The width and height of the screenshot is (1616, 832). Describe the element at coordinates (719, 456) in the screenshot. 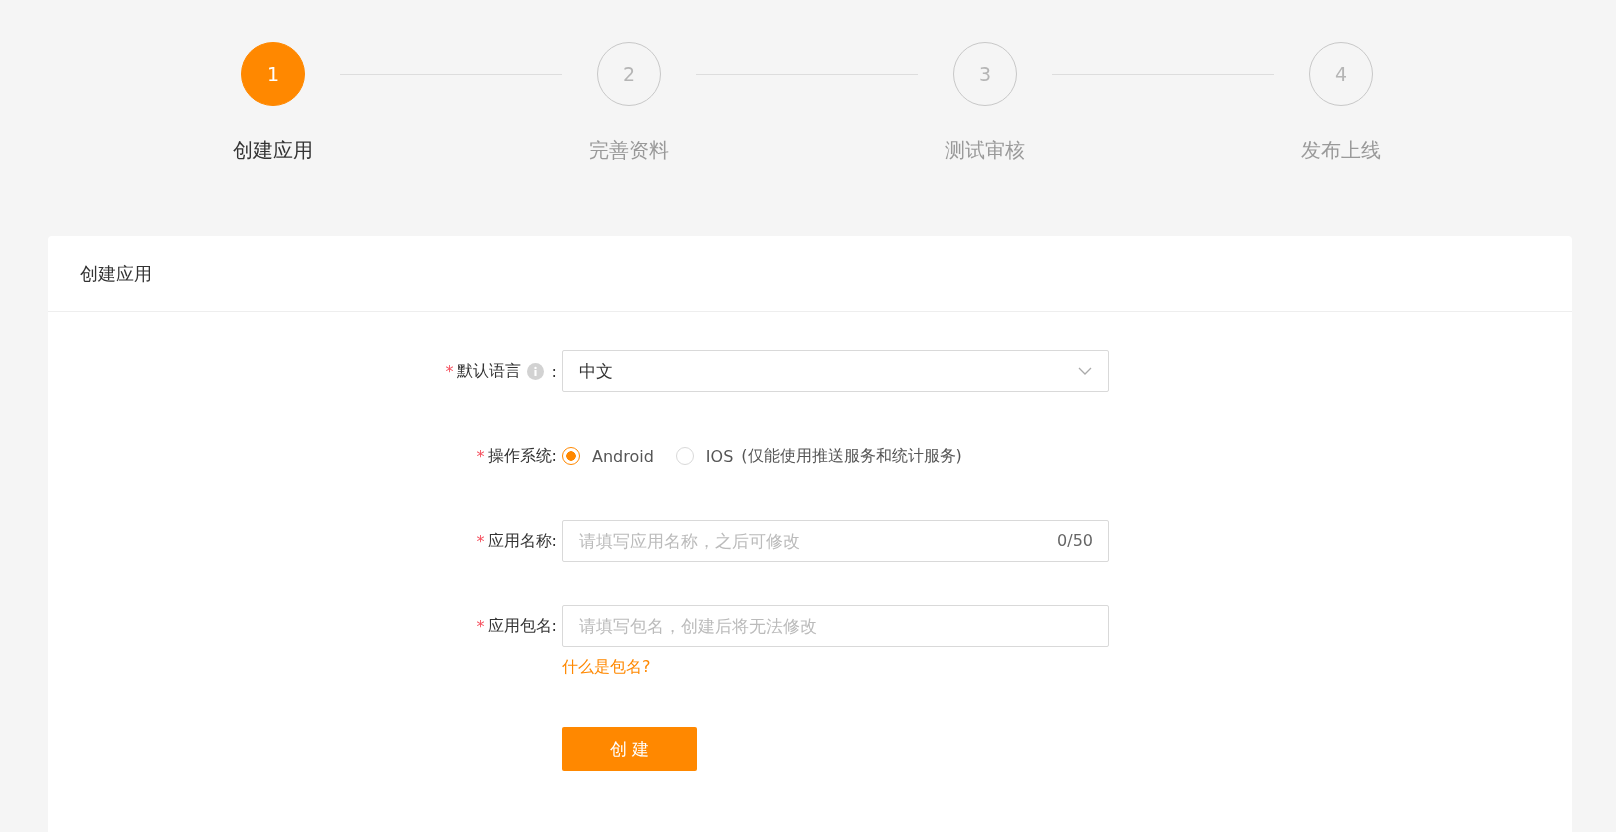

I see `radio-label: IOS` at that location.